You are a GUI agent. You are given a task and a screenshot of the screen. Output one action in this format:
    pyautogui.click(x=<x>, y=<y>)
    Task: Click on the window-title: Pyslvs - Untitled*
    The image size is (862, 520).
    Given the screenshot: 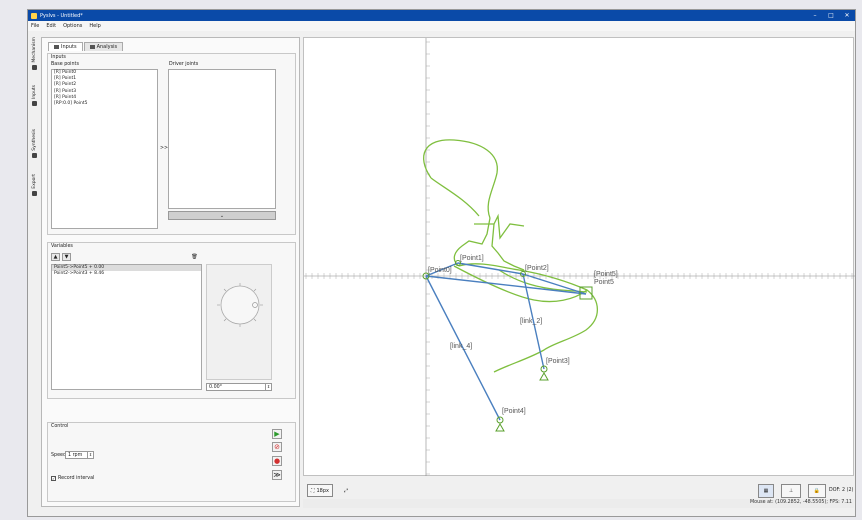 What is the action you would take?
    pyautogui.click(x=61, y=15)
    